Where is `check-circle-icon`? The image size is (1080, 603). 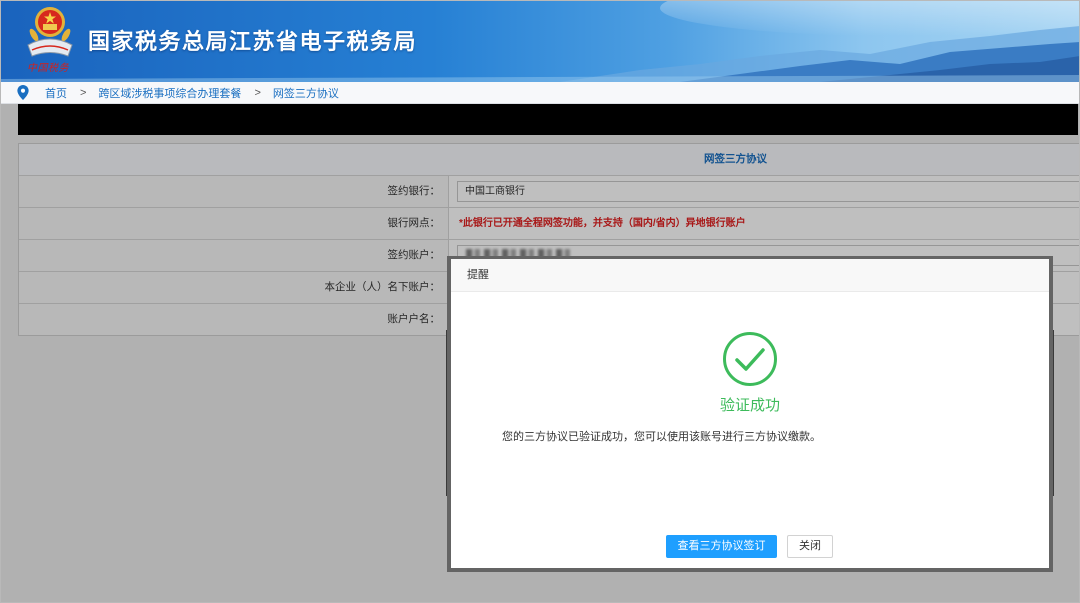
check-circle-icon is located at coordinates (750, 359).